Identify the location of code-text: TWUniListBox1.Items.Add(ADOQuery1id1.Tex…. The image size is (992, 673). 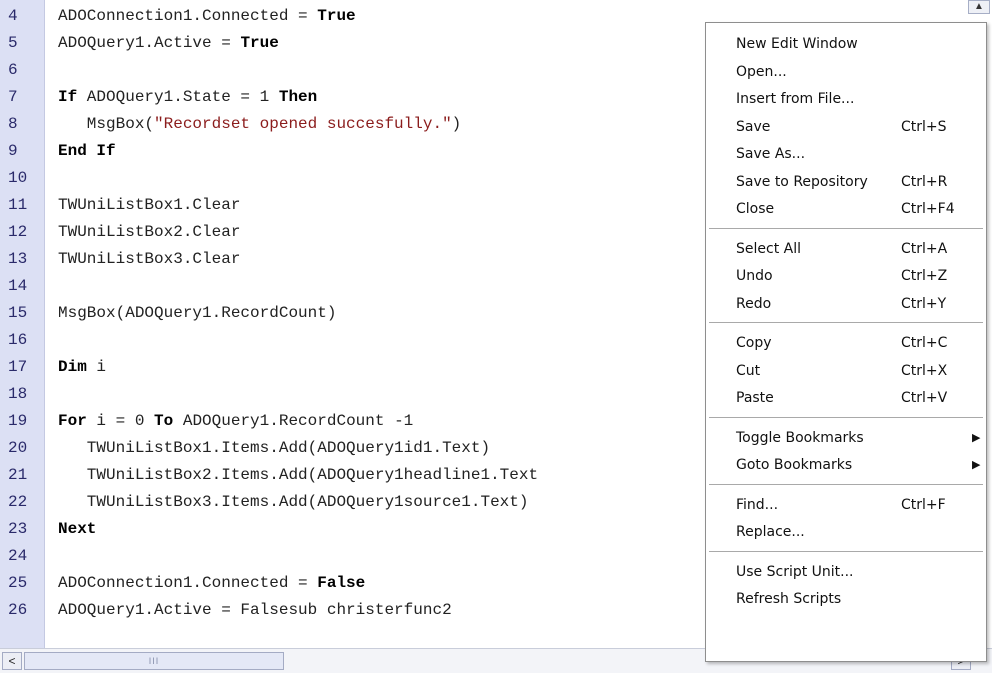
(274, 448).